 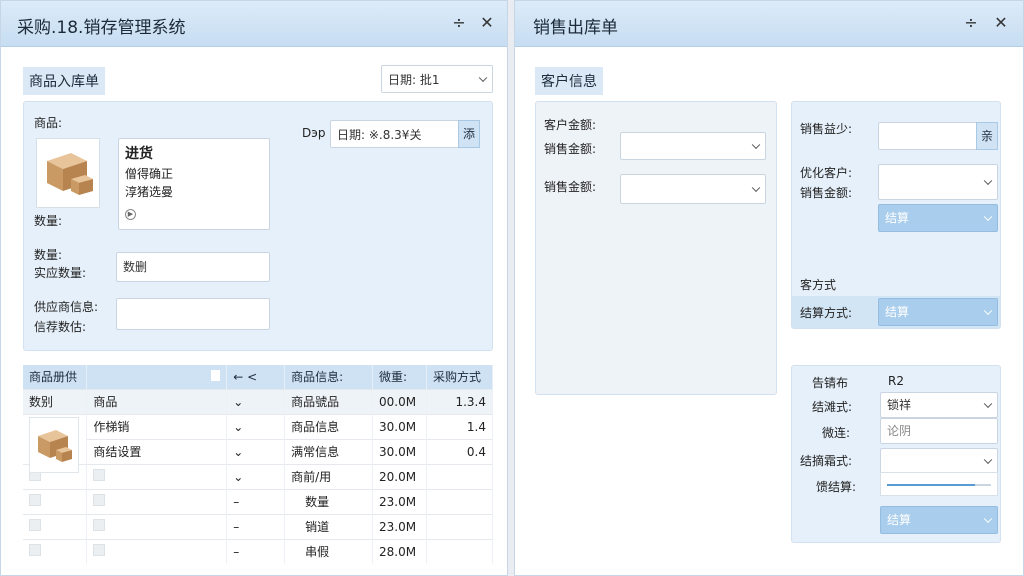 I want to click on product-card: 进货 僧得确正 淳猪选曼 ▶, so click(x=194, y=184).